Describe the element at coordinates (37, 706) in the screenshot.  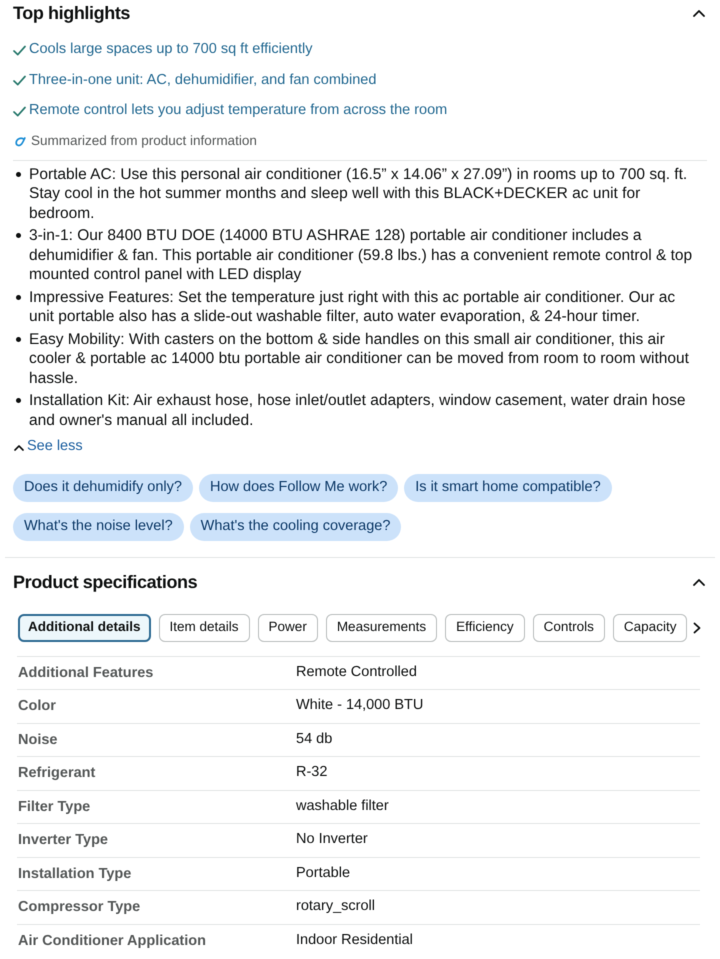
I see `spec-label: Color` at that location.